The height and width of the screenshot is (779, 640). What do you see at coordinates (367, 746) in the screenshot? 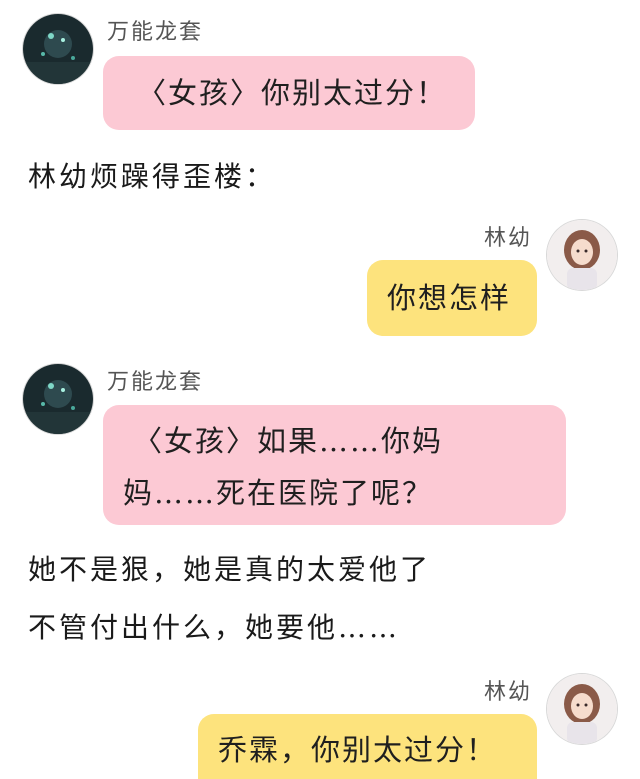
I see `chat-bubble: 乔霖，你别太过分！` at bounding box center [367, 746].